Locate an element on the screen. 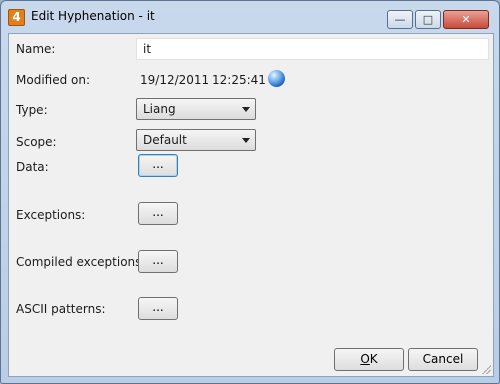 Image resolution: width=500 pixels, height=384 pixels. scope-select: Default is located at coordinates (196, 140).